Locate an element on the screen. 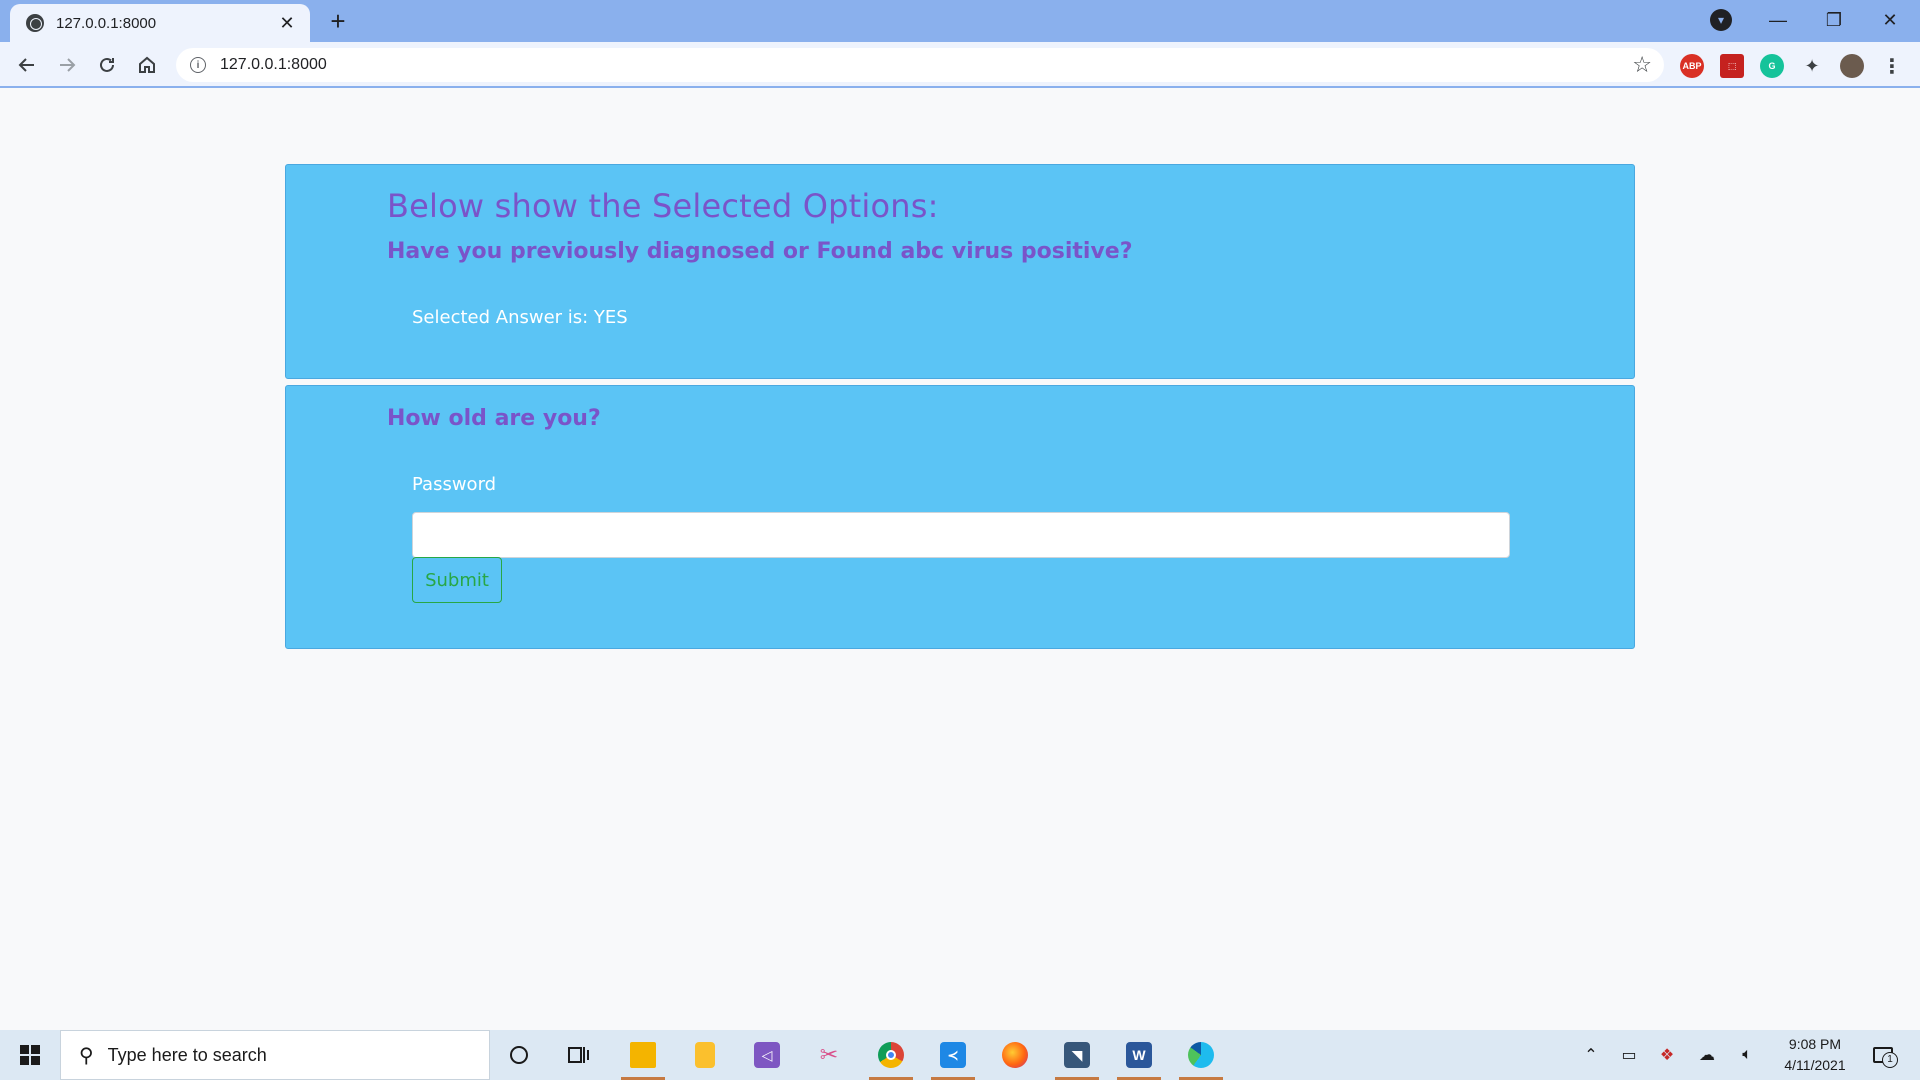 The image size is (1920, 1080). battery-icon: ▭ is located at coordinates (1629, 1055).